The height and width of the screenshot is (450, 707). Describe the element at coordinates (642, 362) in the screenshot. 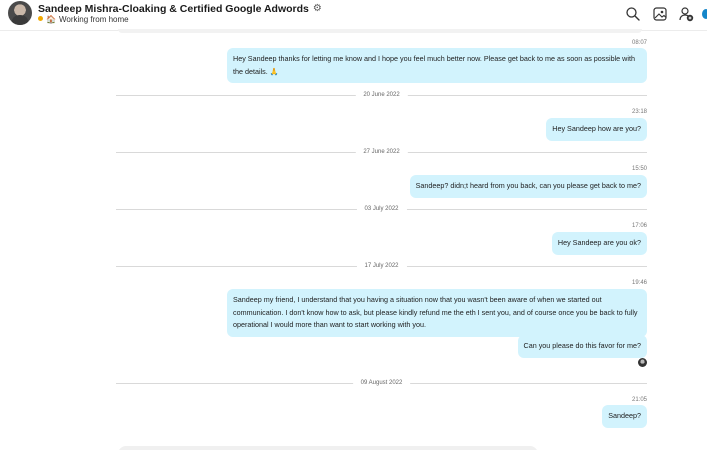

I see `read-receipt-avatar` at that location.